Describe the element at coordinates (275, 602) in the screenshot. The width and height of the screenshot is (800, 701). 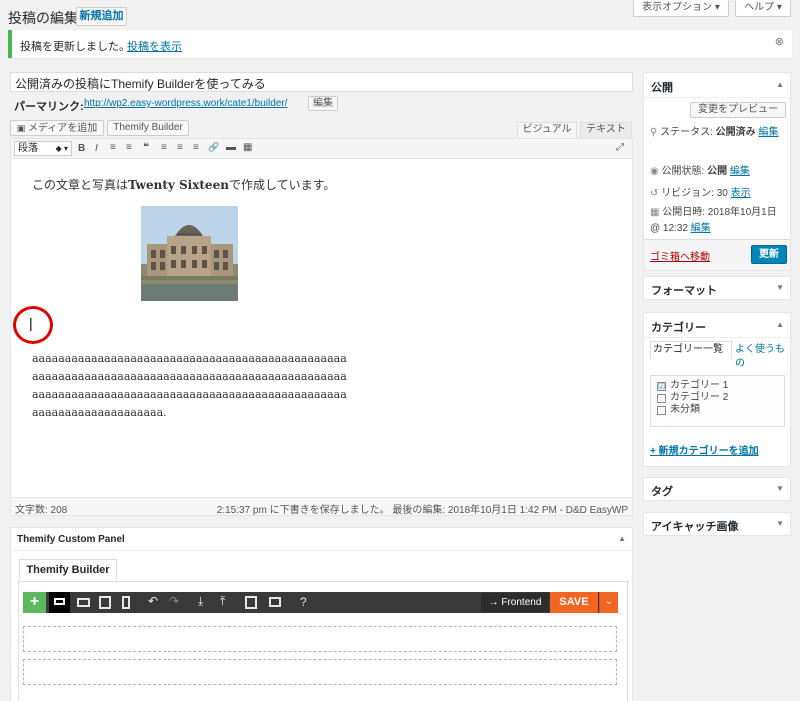
I see `duplicate-icon` at that location.